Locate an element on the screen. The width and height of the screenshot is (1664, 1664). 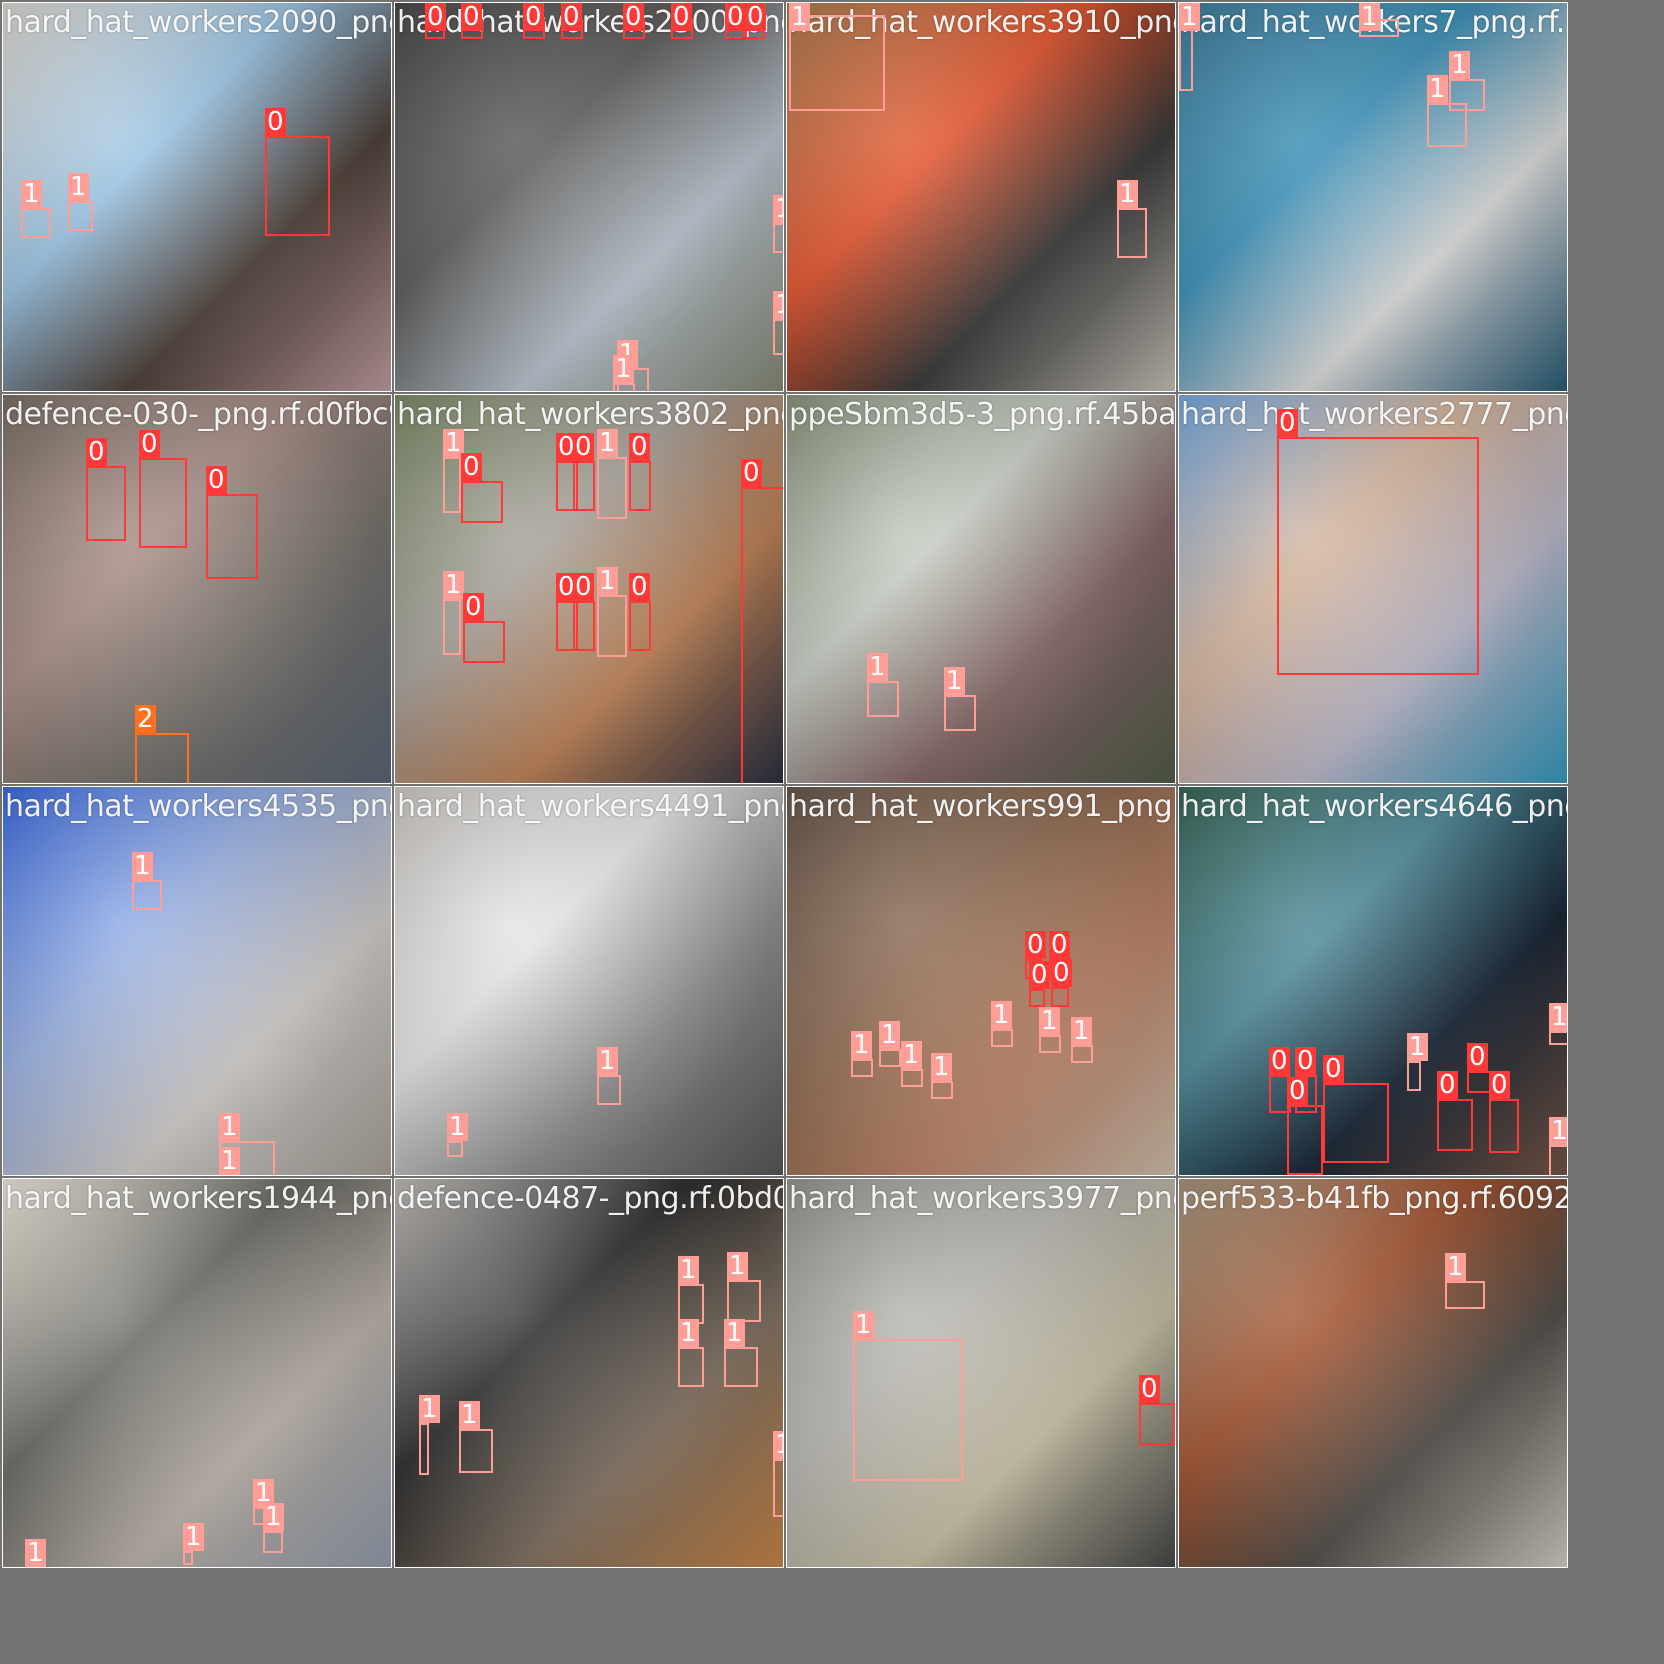
mosaic-tile: hard_hat_workers4491_png.rf. 1 1 1 is located at coordinates (589, 981).